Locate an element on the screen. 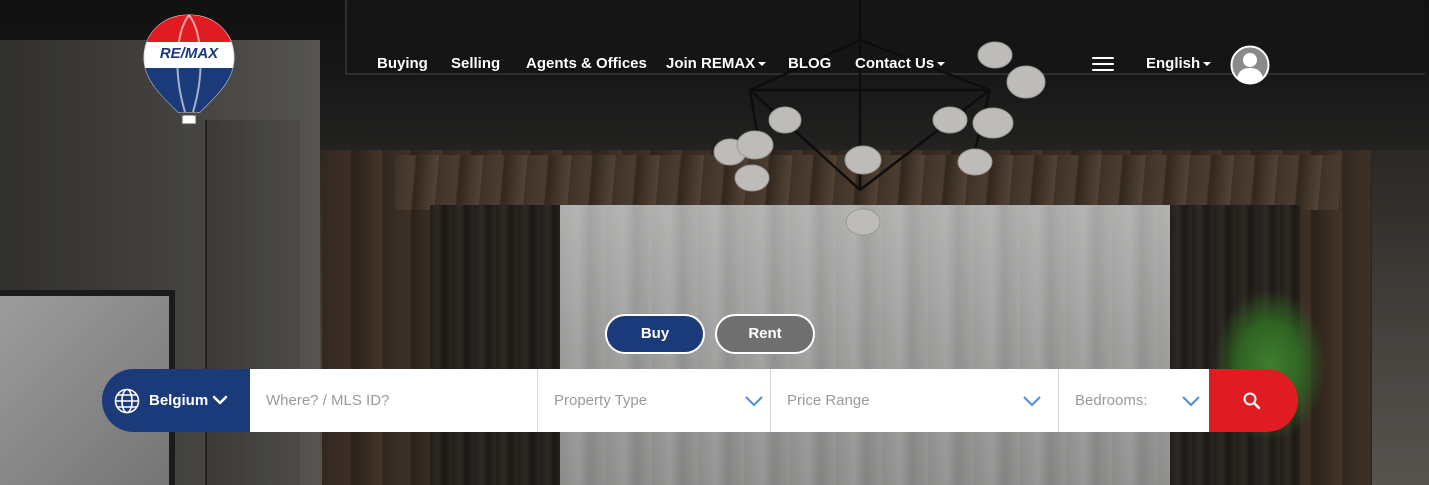  nav-join-remax: Join REMAX is located at coordinates (716, 64).